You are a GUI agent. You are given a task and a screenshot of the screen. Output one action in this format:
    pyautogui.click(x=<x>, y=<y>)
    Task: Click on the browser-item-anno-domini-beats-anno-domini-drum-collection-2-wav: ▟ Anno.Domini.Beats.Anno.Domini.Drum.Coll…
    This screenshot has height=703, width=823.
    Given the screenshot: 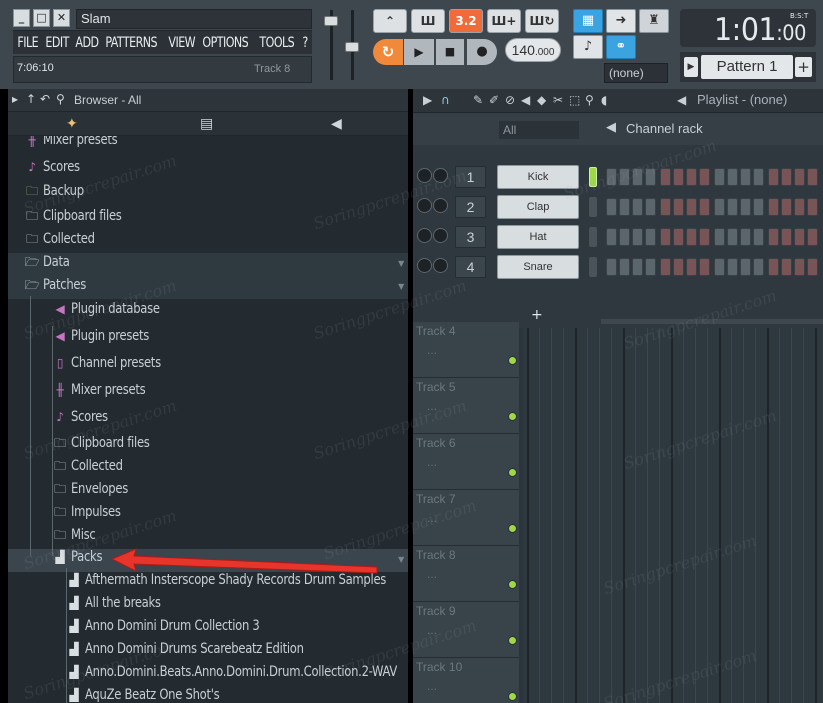 What is the action you would take?
    pyautogui.click(x=208, y=675)
    